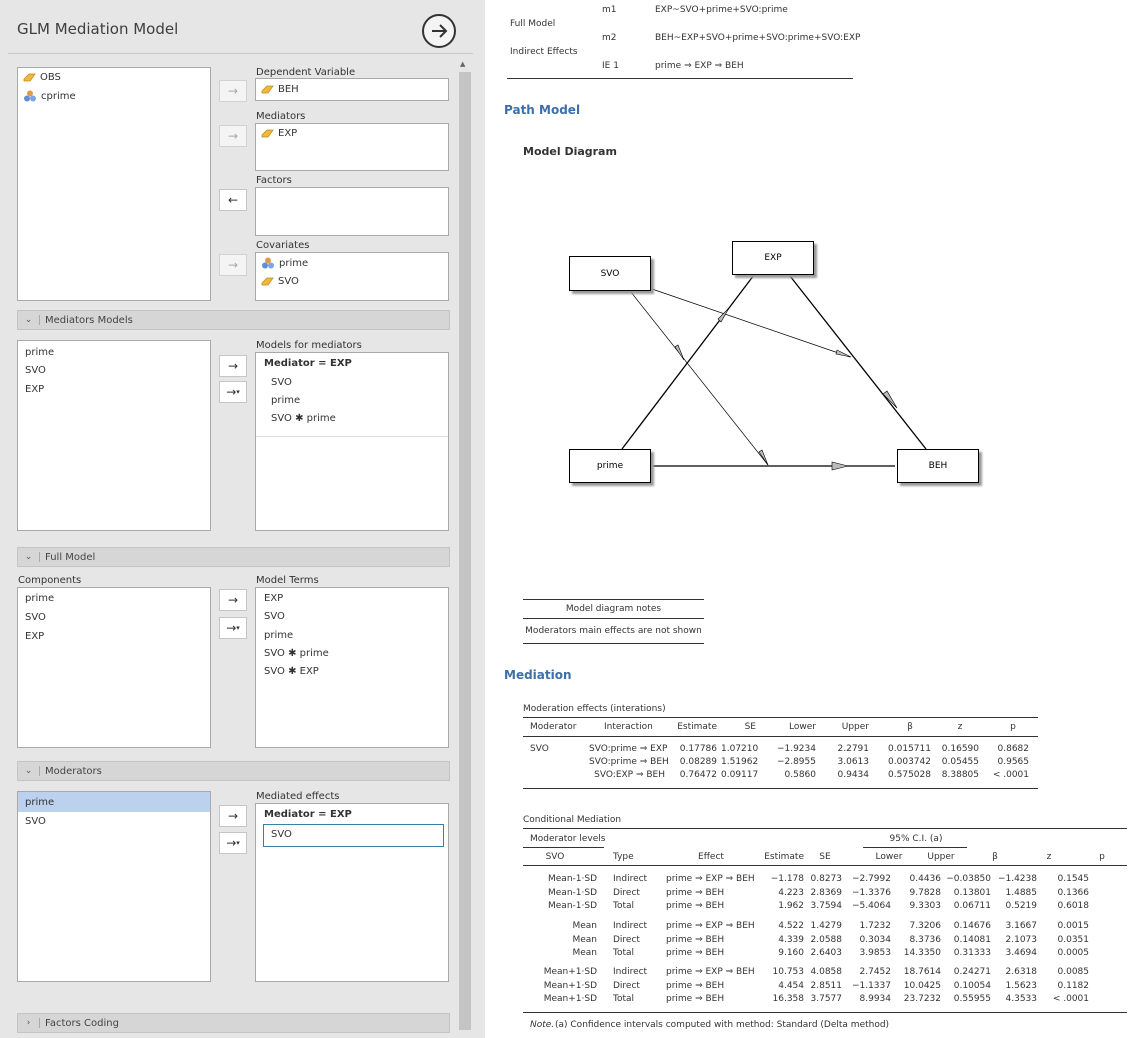  I want to click on table-cell: −5.4064, so click(871, 906).